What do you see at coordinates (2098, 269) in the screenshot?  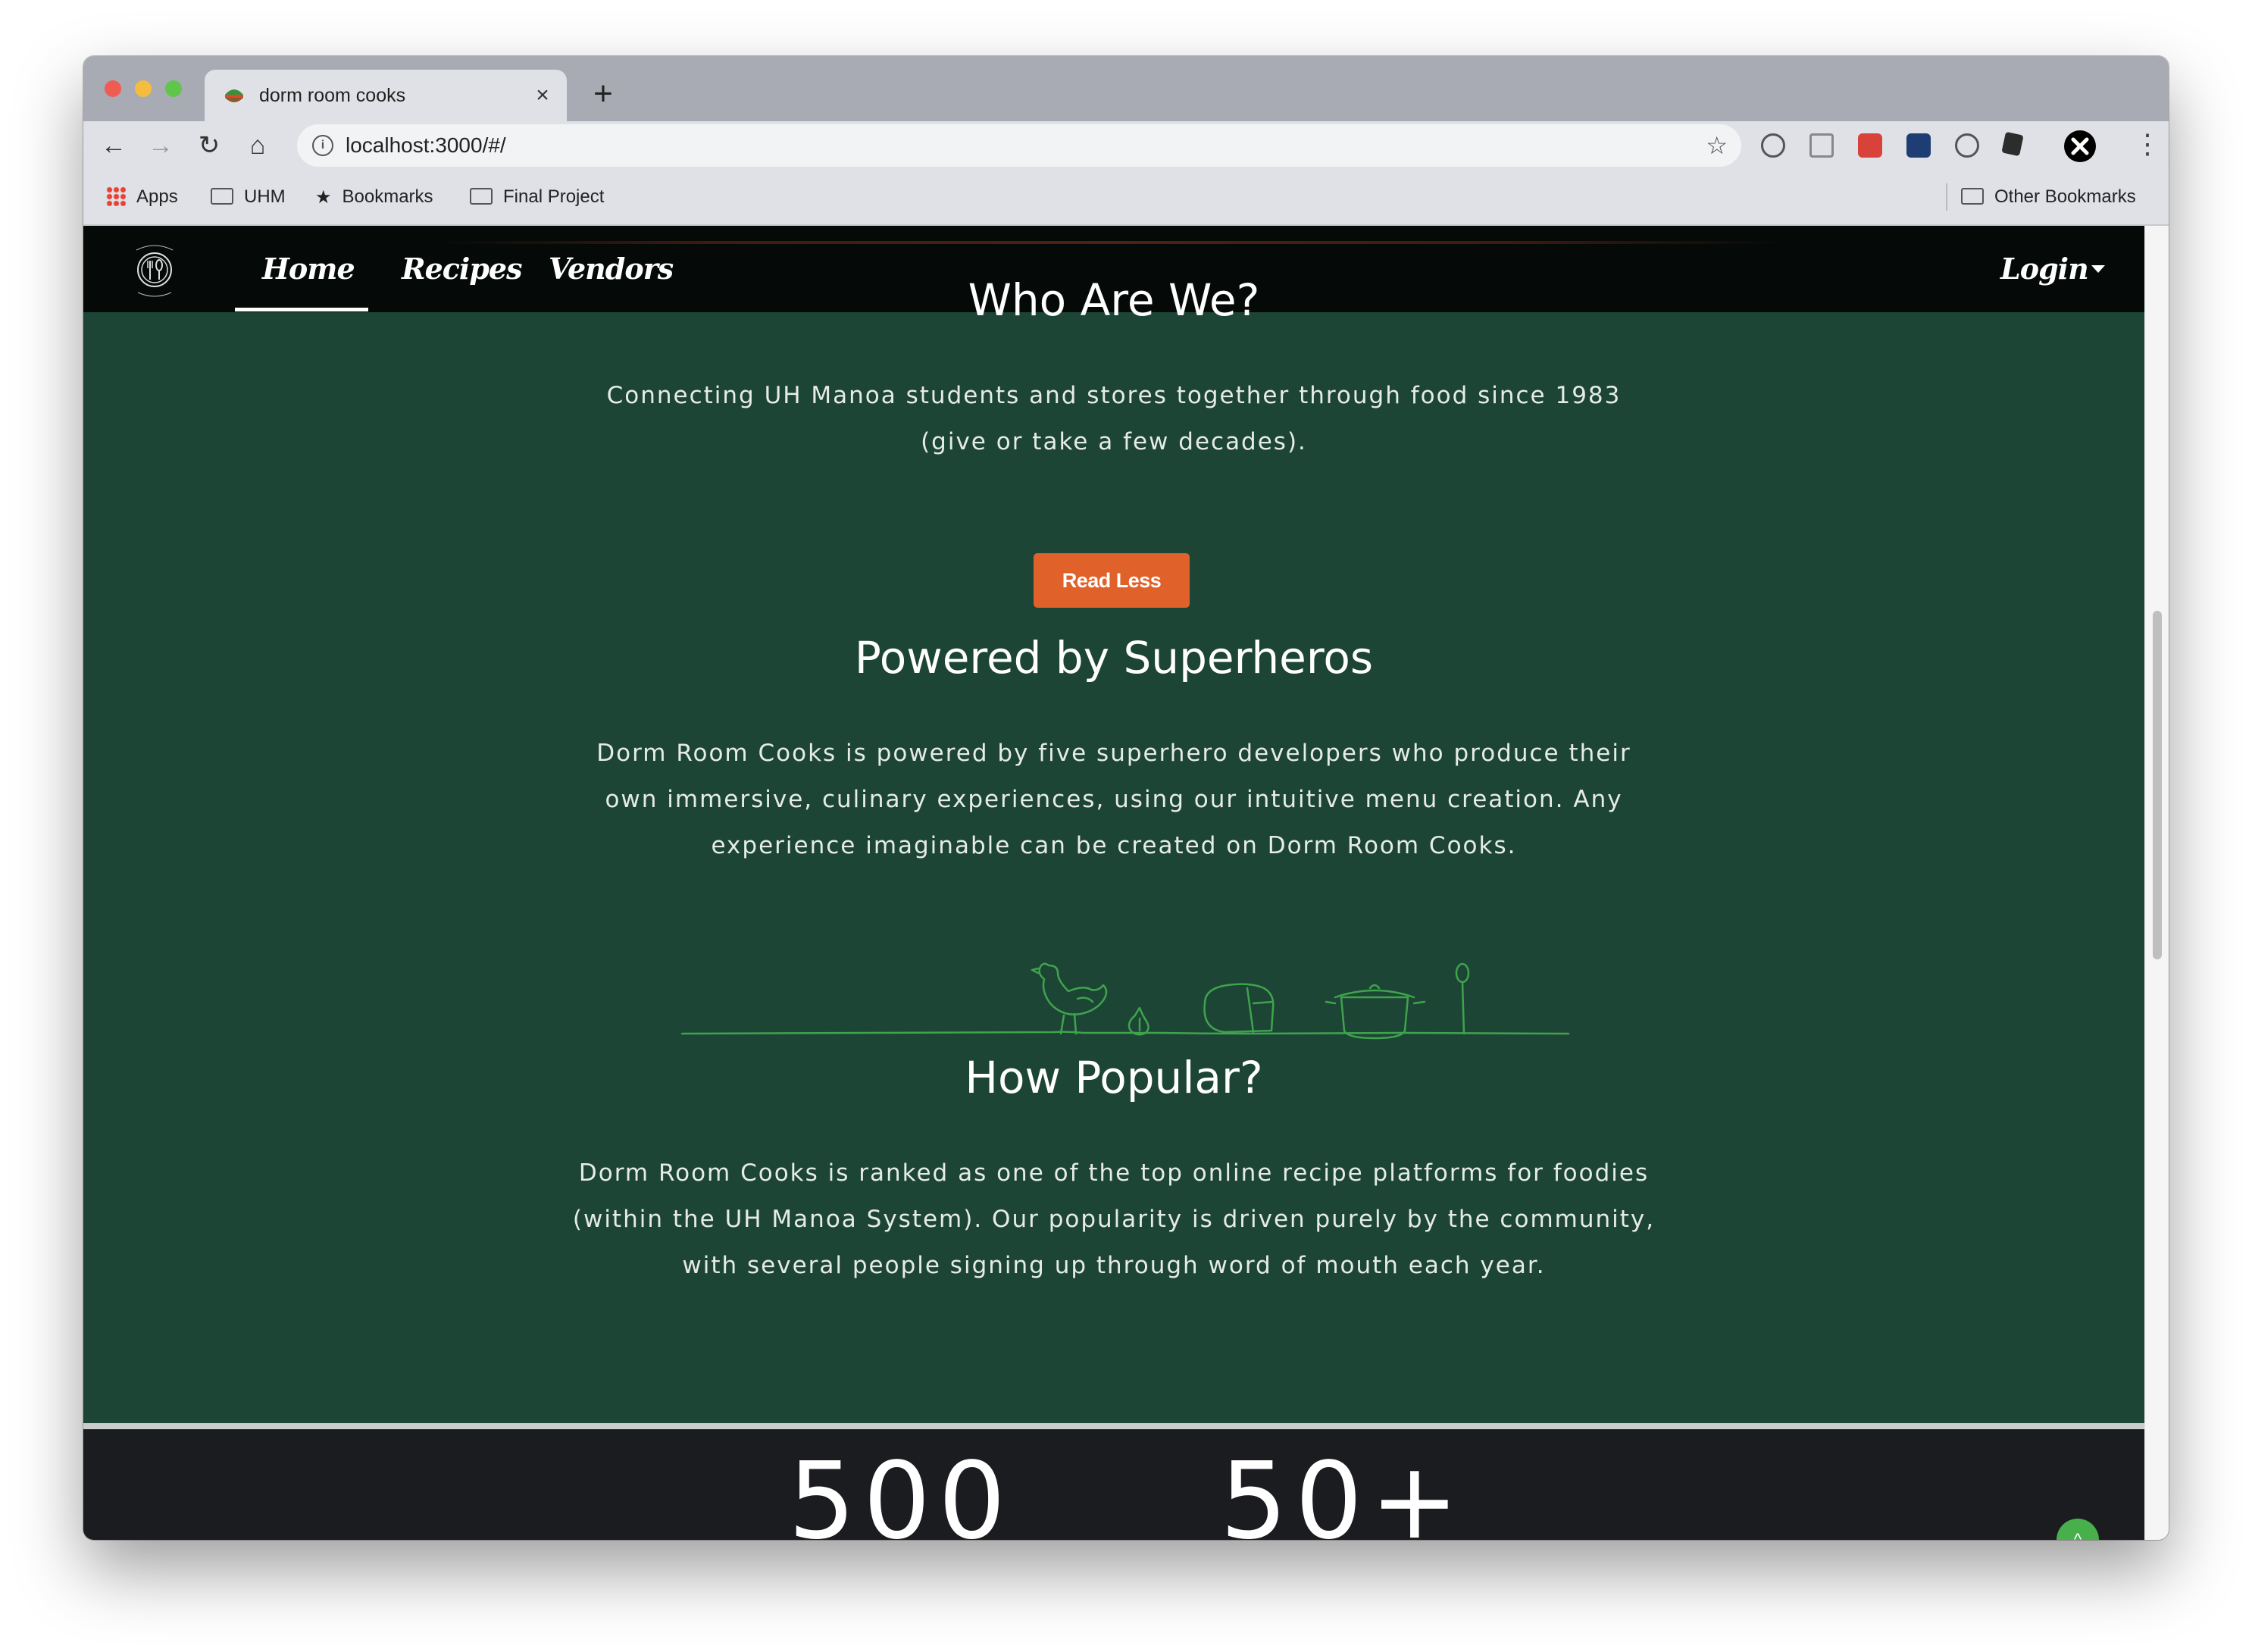 I see `login-dropdown-caret-icon` at bounding box center [2098, 269].